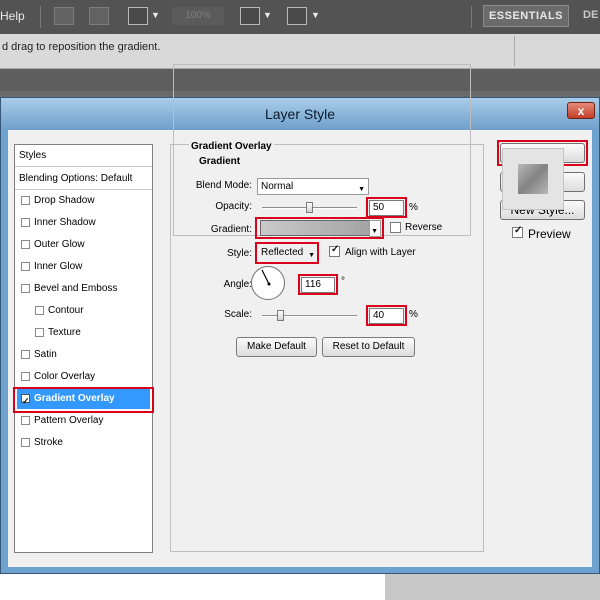 This screenshot has height=600, width=600. Describe the element at coordinates (380, 252) in the screenshot. I see `align-with-layer-label: Align with Layer` at that location.